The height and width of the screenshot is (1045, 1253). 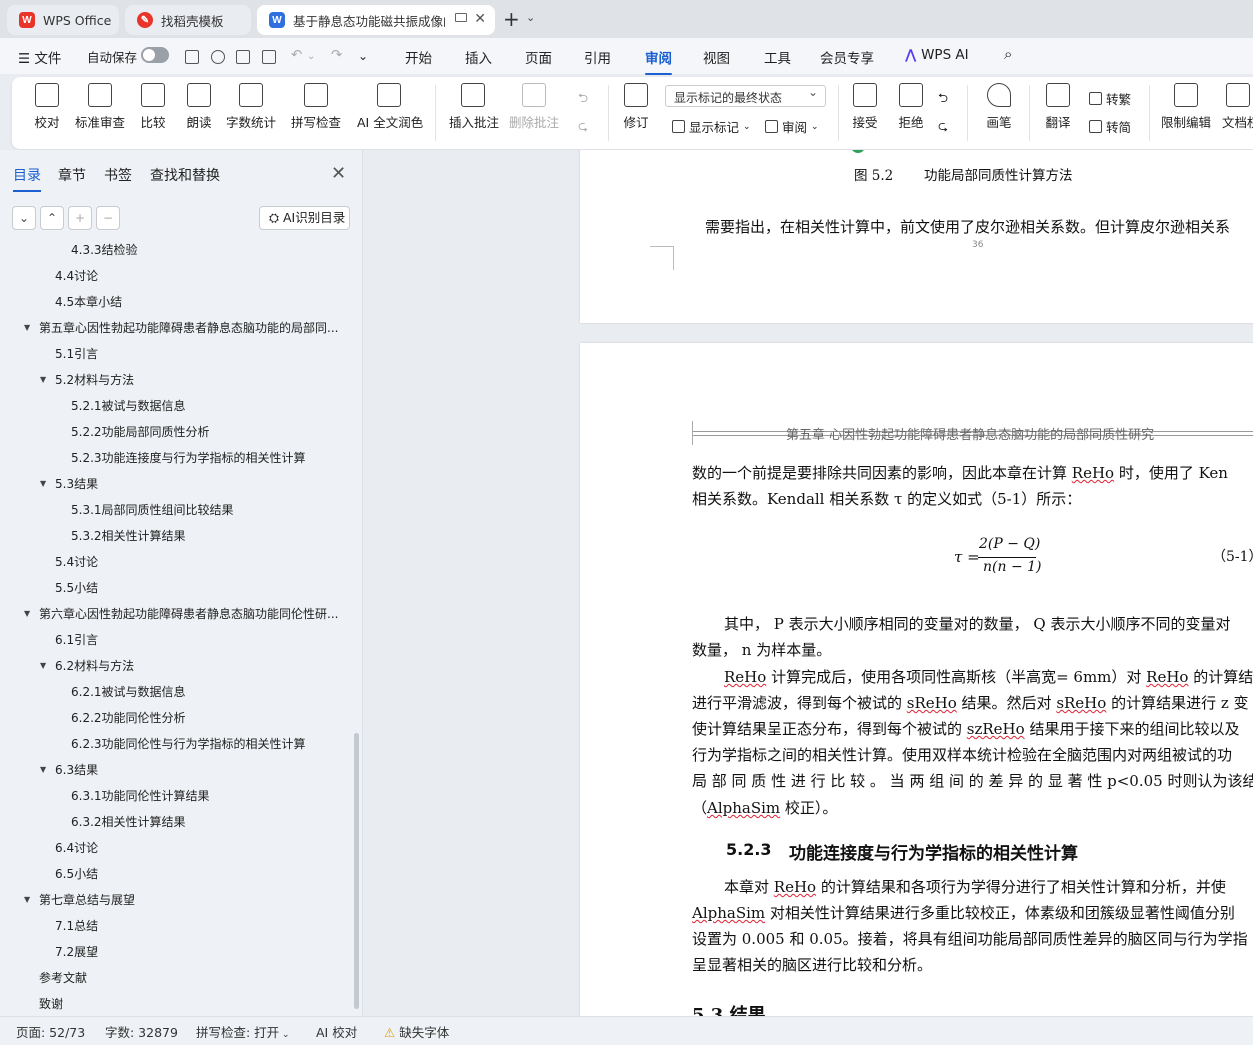 What do you see at coordinates (141, 1031) in the screenshot?
I see `word-count: 字数: 32879` at bounding box center [141, 1031].